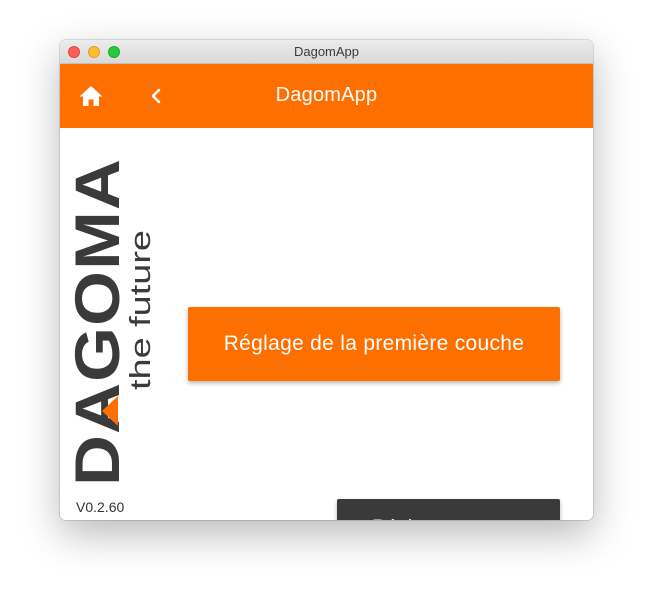 This screenshot has height=600, width=653. What do you see at coordinates (448, 509) in the screenshot?
I see `expert-settings-button: Réglages experts` at bounding box center [448, 509].